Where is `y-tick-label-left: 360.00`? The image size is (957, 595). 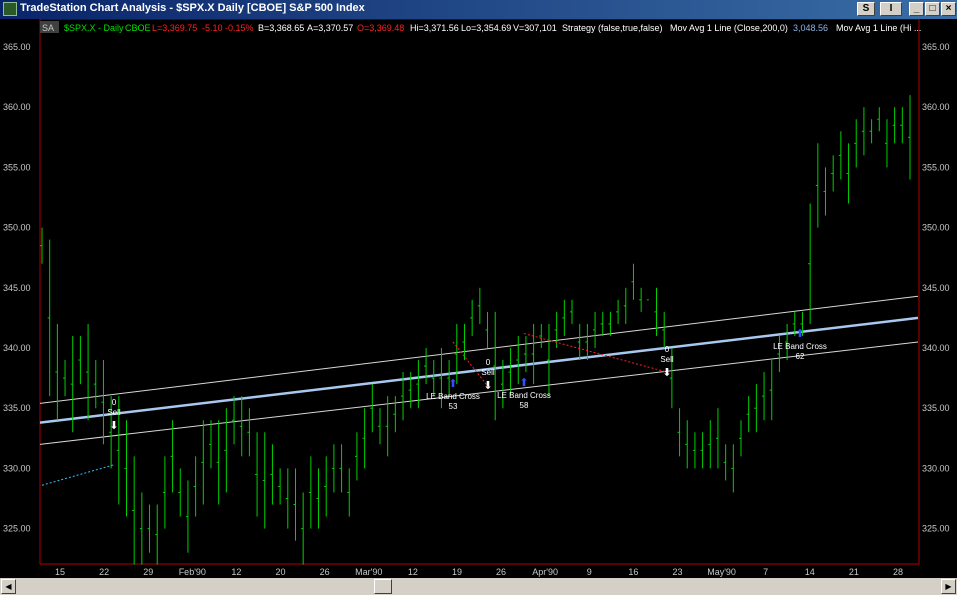 y-tick-label-left: 360.00 is located at coordinates (17, 107).